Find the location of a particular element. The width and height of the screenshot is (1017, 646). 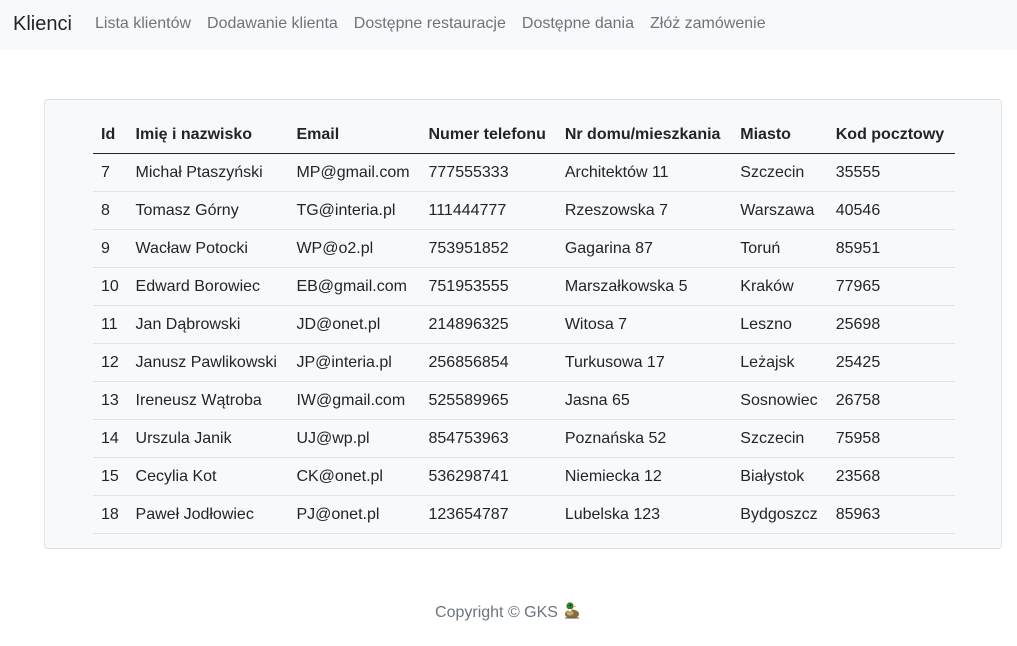

cell-name: Janusz Pawlikowski is located at coordinates (208, 362).